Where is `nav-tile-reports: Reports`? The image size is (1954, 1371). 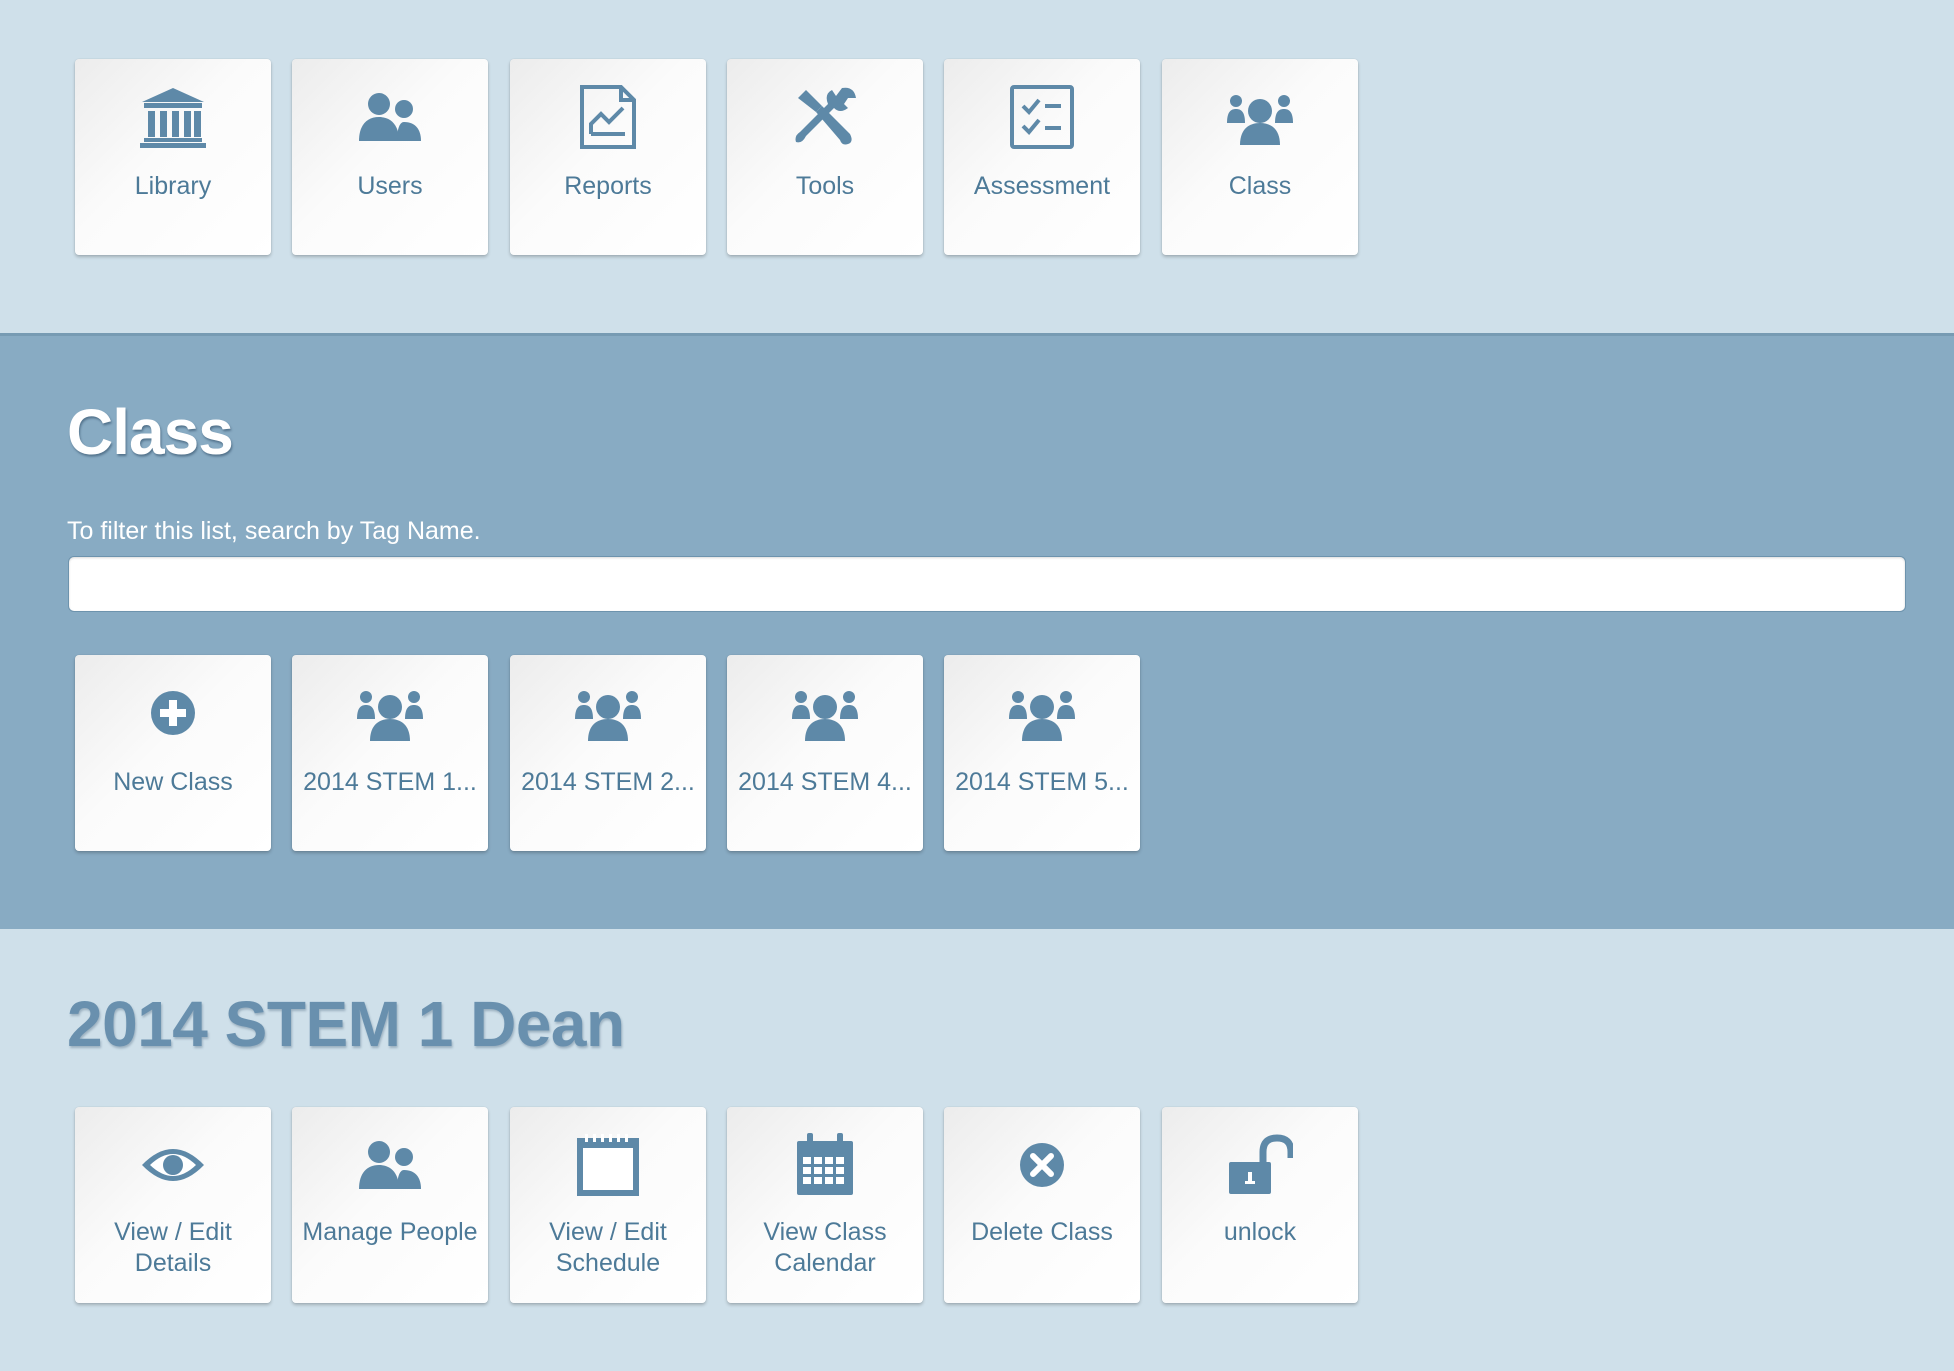
nav-tile-reports: Reports is located at coordinates (608, 157).